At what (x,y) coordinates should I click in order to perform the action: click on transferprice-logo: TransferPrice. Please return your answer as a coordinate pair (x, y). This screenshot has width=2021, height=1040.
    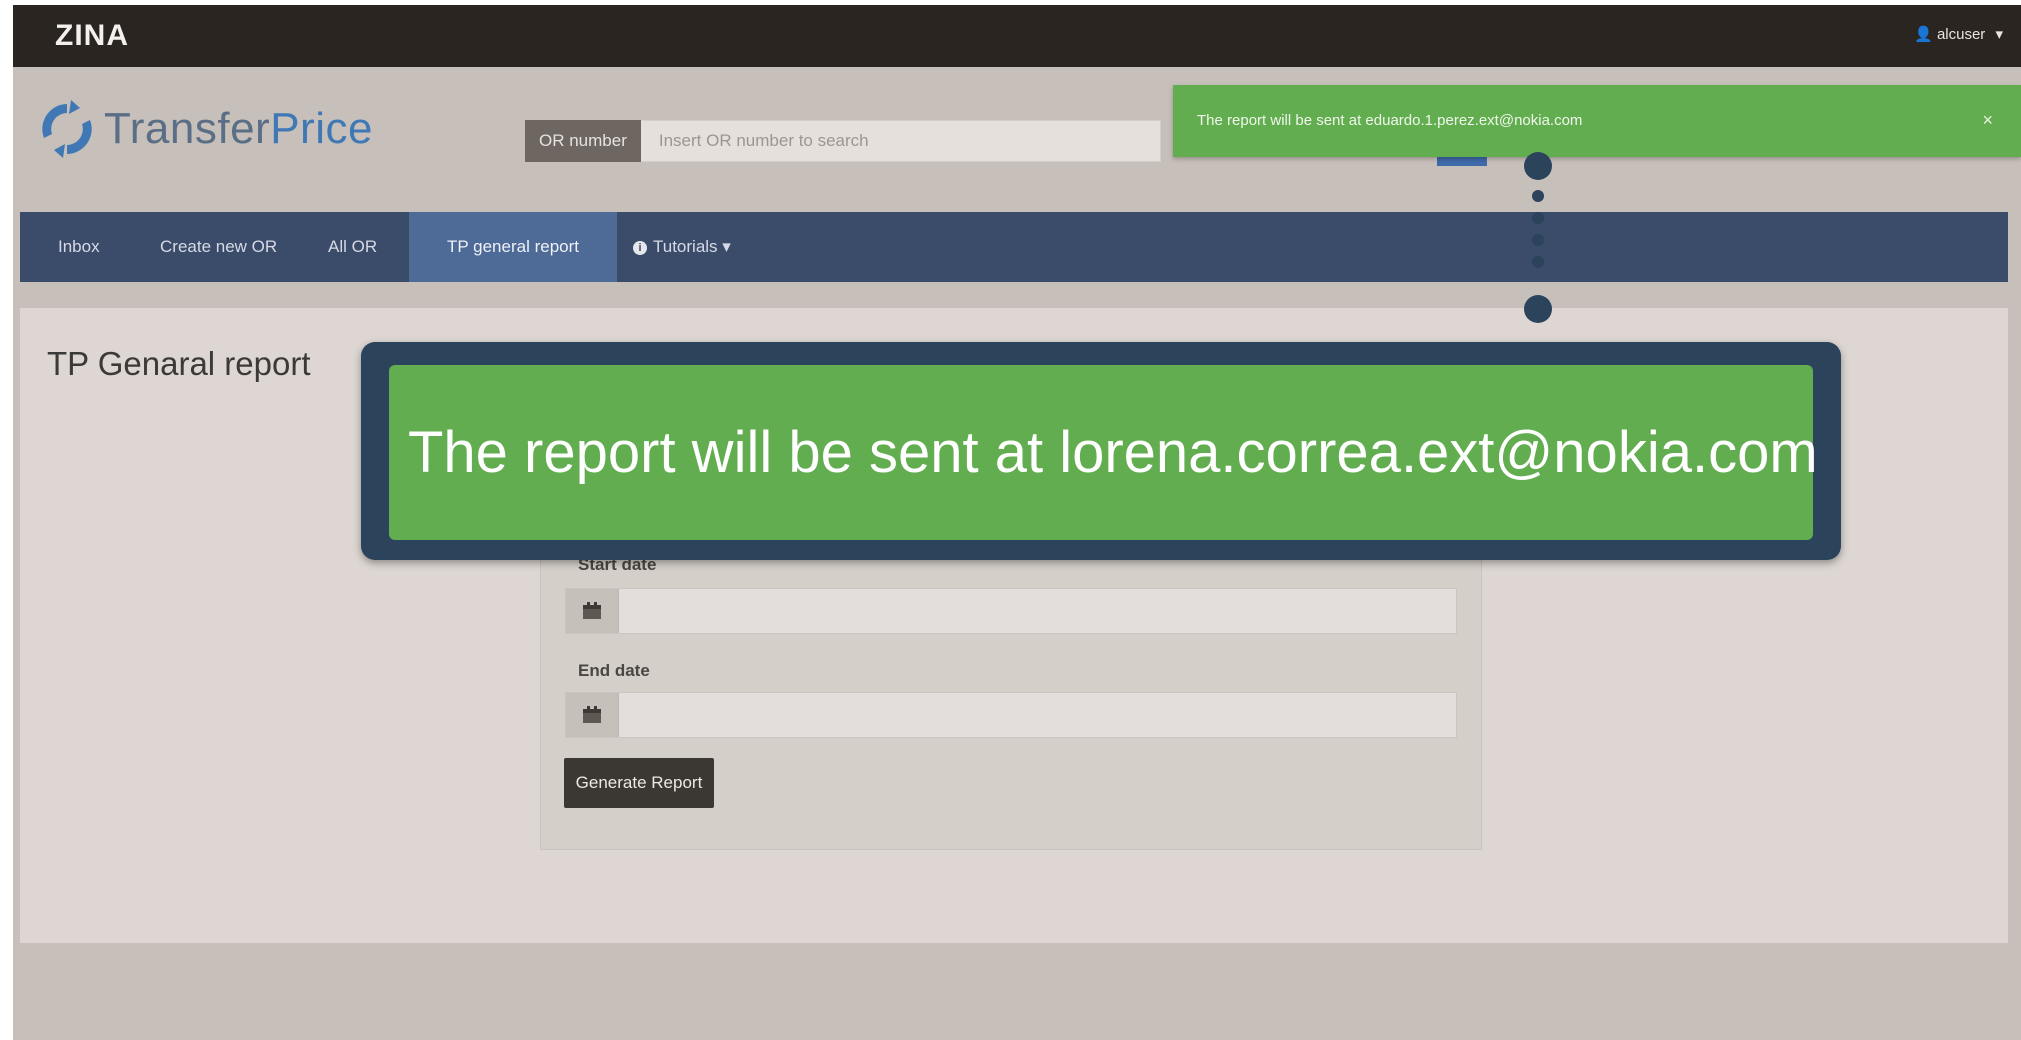
    Looking at the image, I should click on (204, 129).